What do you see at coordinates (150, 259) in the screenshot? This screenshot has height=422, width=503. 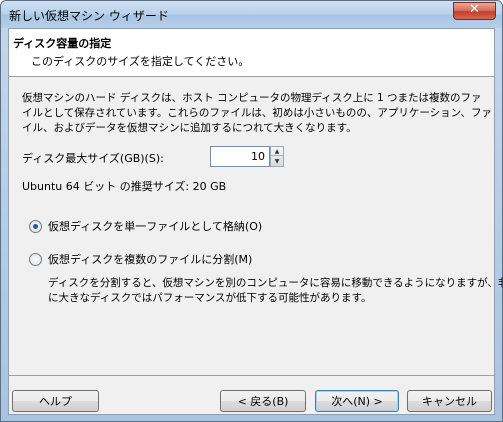 I see `radio-split-files-label: 仮想ディスクを複数のファイルに分割(M)` at bounding box center [150, 259].